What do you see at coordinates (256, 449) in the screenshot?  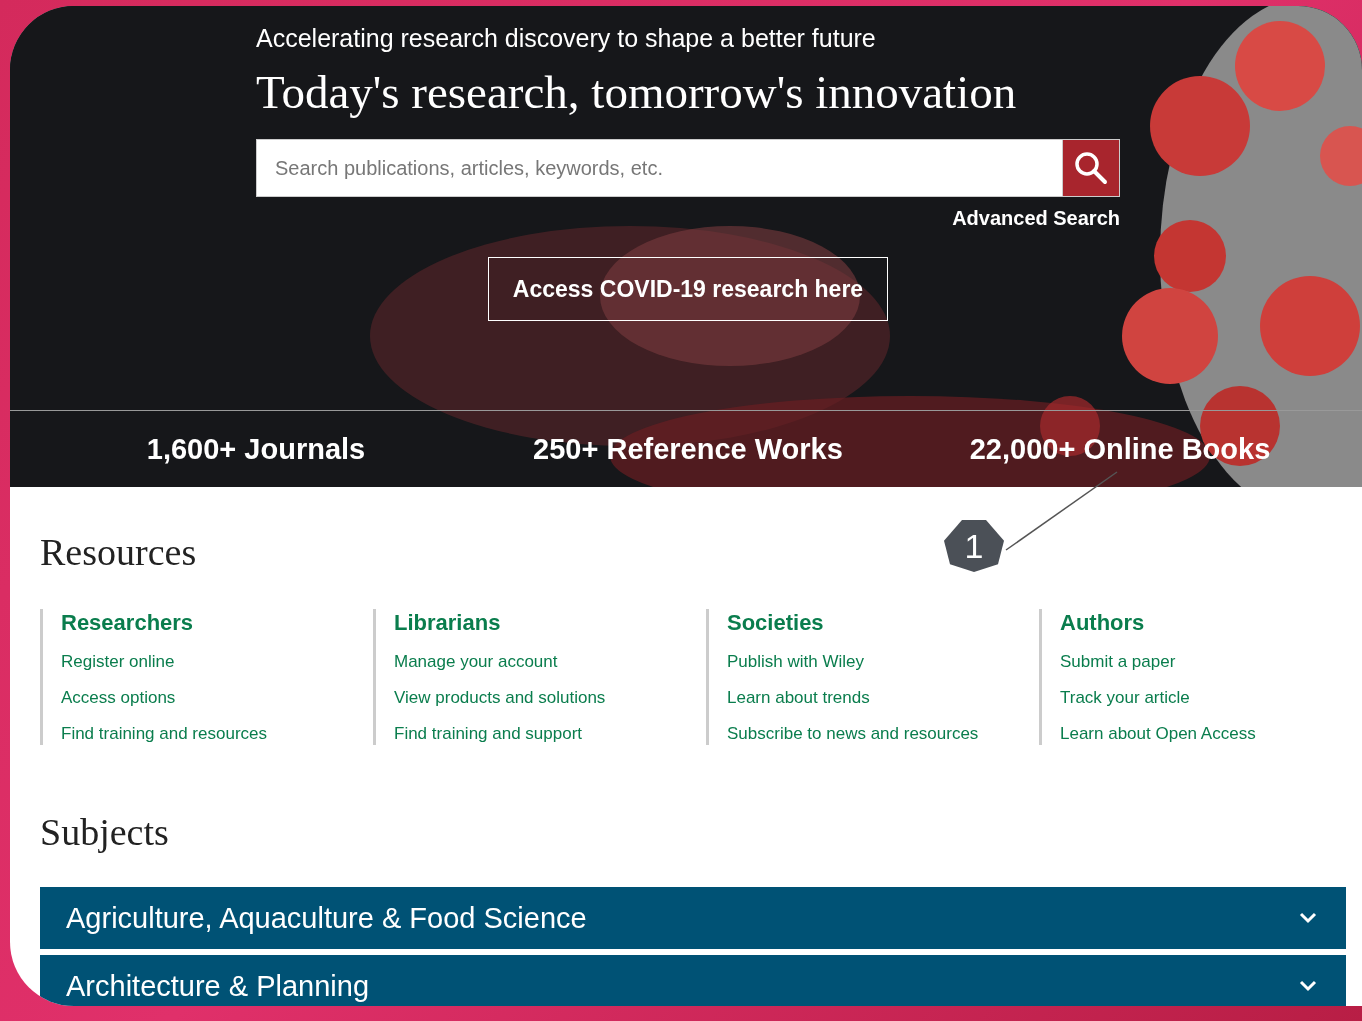 I see `stat-label: 1,600+ Journals` at bounding box center [256, 449].